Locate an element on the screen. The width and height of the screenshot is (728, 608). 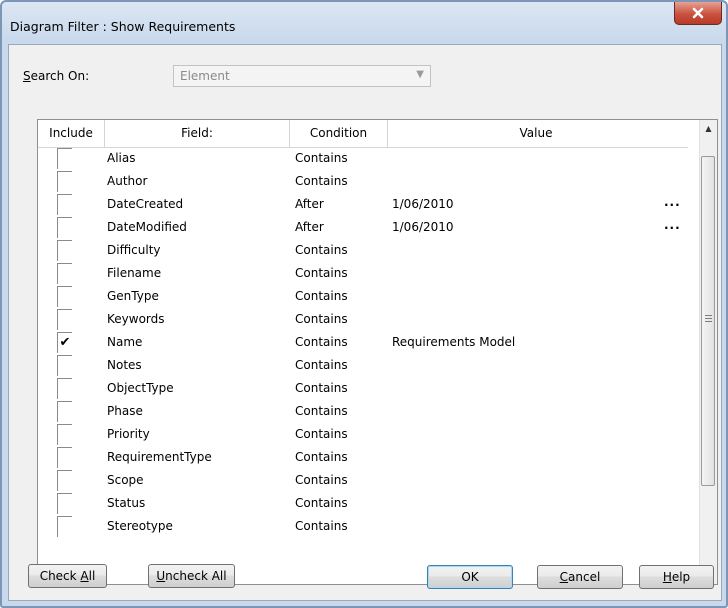
table-row: Phase Contains is located at coordinates (363, 412).